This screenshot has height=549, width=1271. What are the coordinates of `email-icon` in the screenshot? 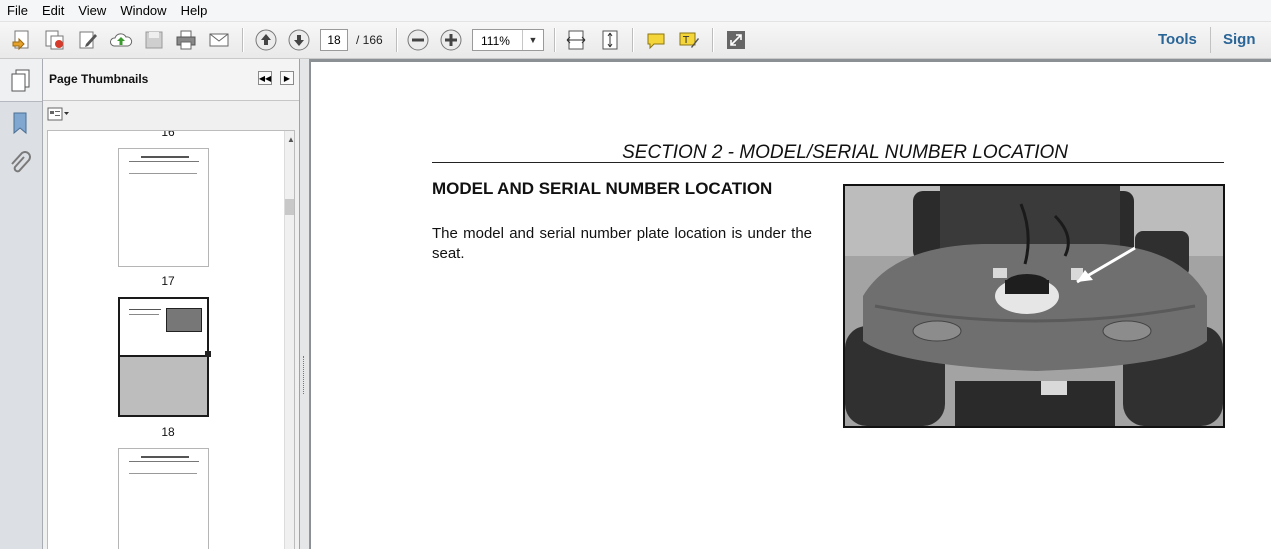 It's located at (219, 40).